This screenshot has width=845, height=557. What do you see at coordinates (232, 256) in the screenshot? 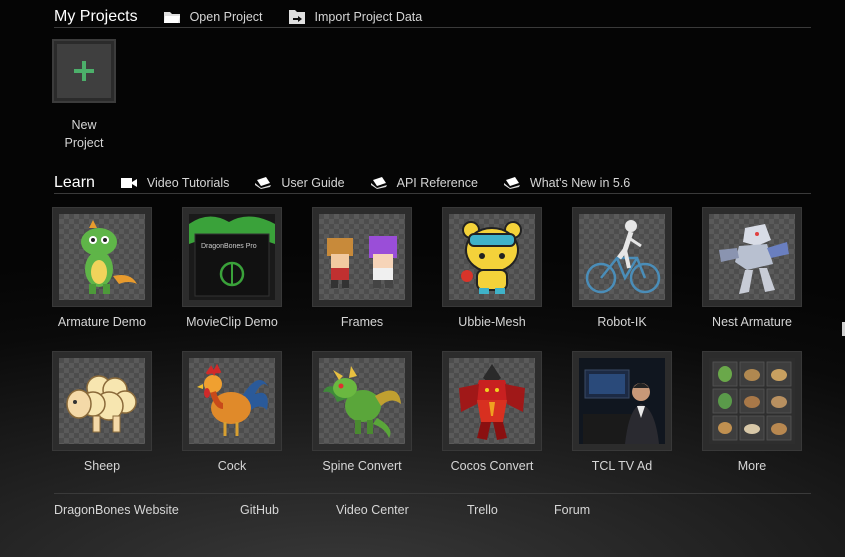
I see `dragonbones-pro-box-icon: DragonBones Pro` at bounding box center [232, 256].